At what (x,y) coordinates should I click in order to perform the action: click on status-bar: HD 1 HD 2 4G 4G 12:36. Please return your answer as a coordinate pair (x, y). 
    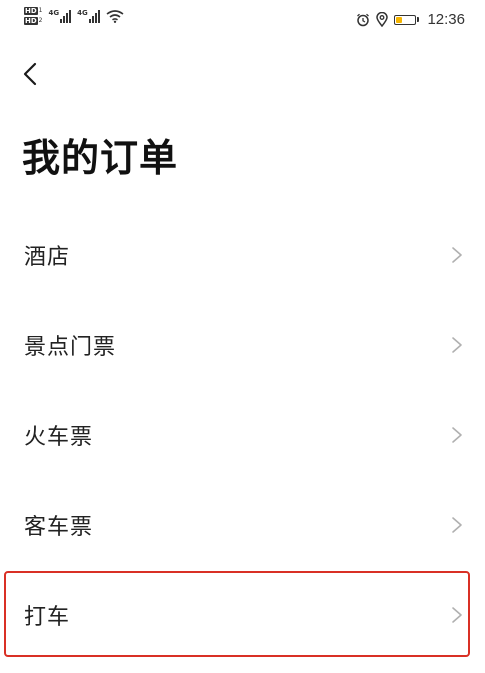
    Looking at the image, I should click on (242, 20).